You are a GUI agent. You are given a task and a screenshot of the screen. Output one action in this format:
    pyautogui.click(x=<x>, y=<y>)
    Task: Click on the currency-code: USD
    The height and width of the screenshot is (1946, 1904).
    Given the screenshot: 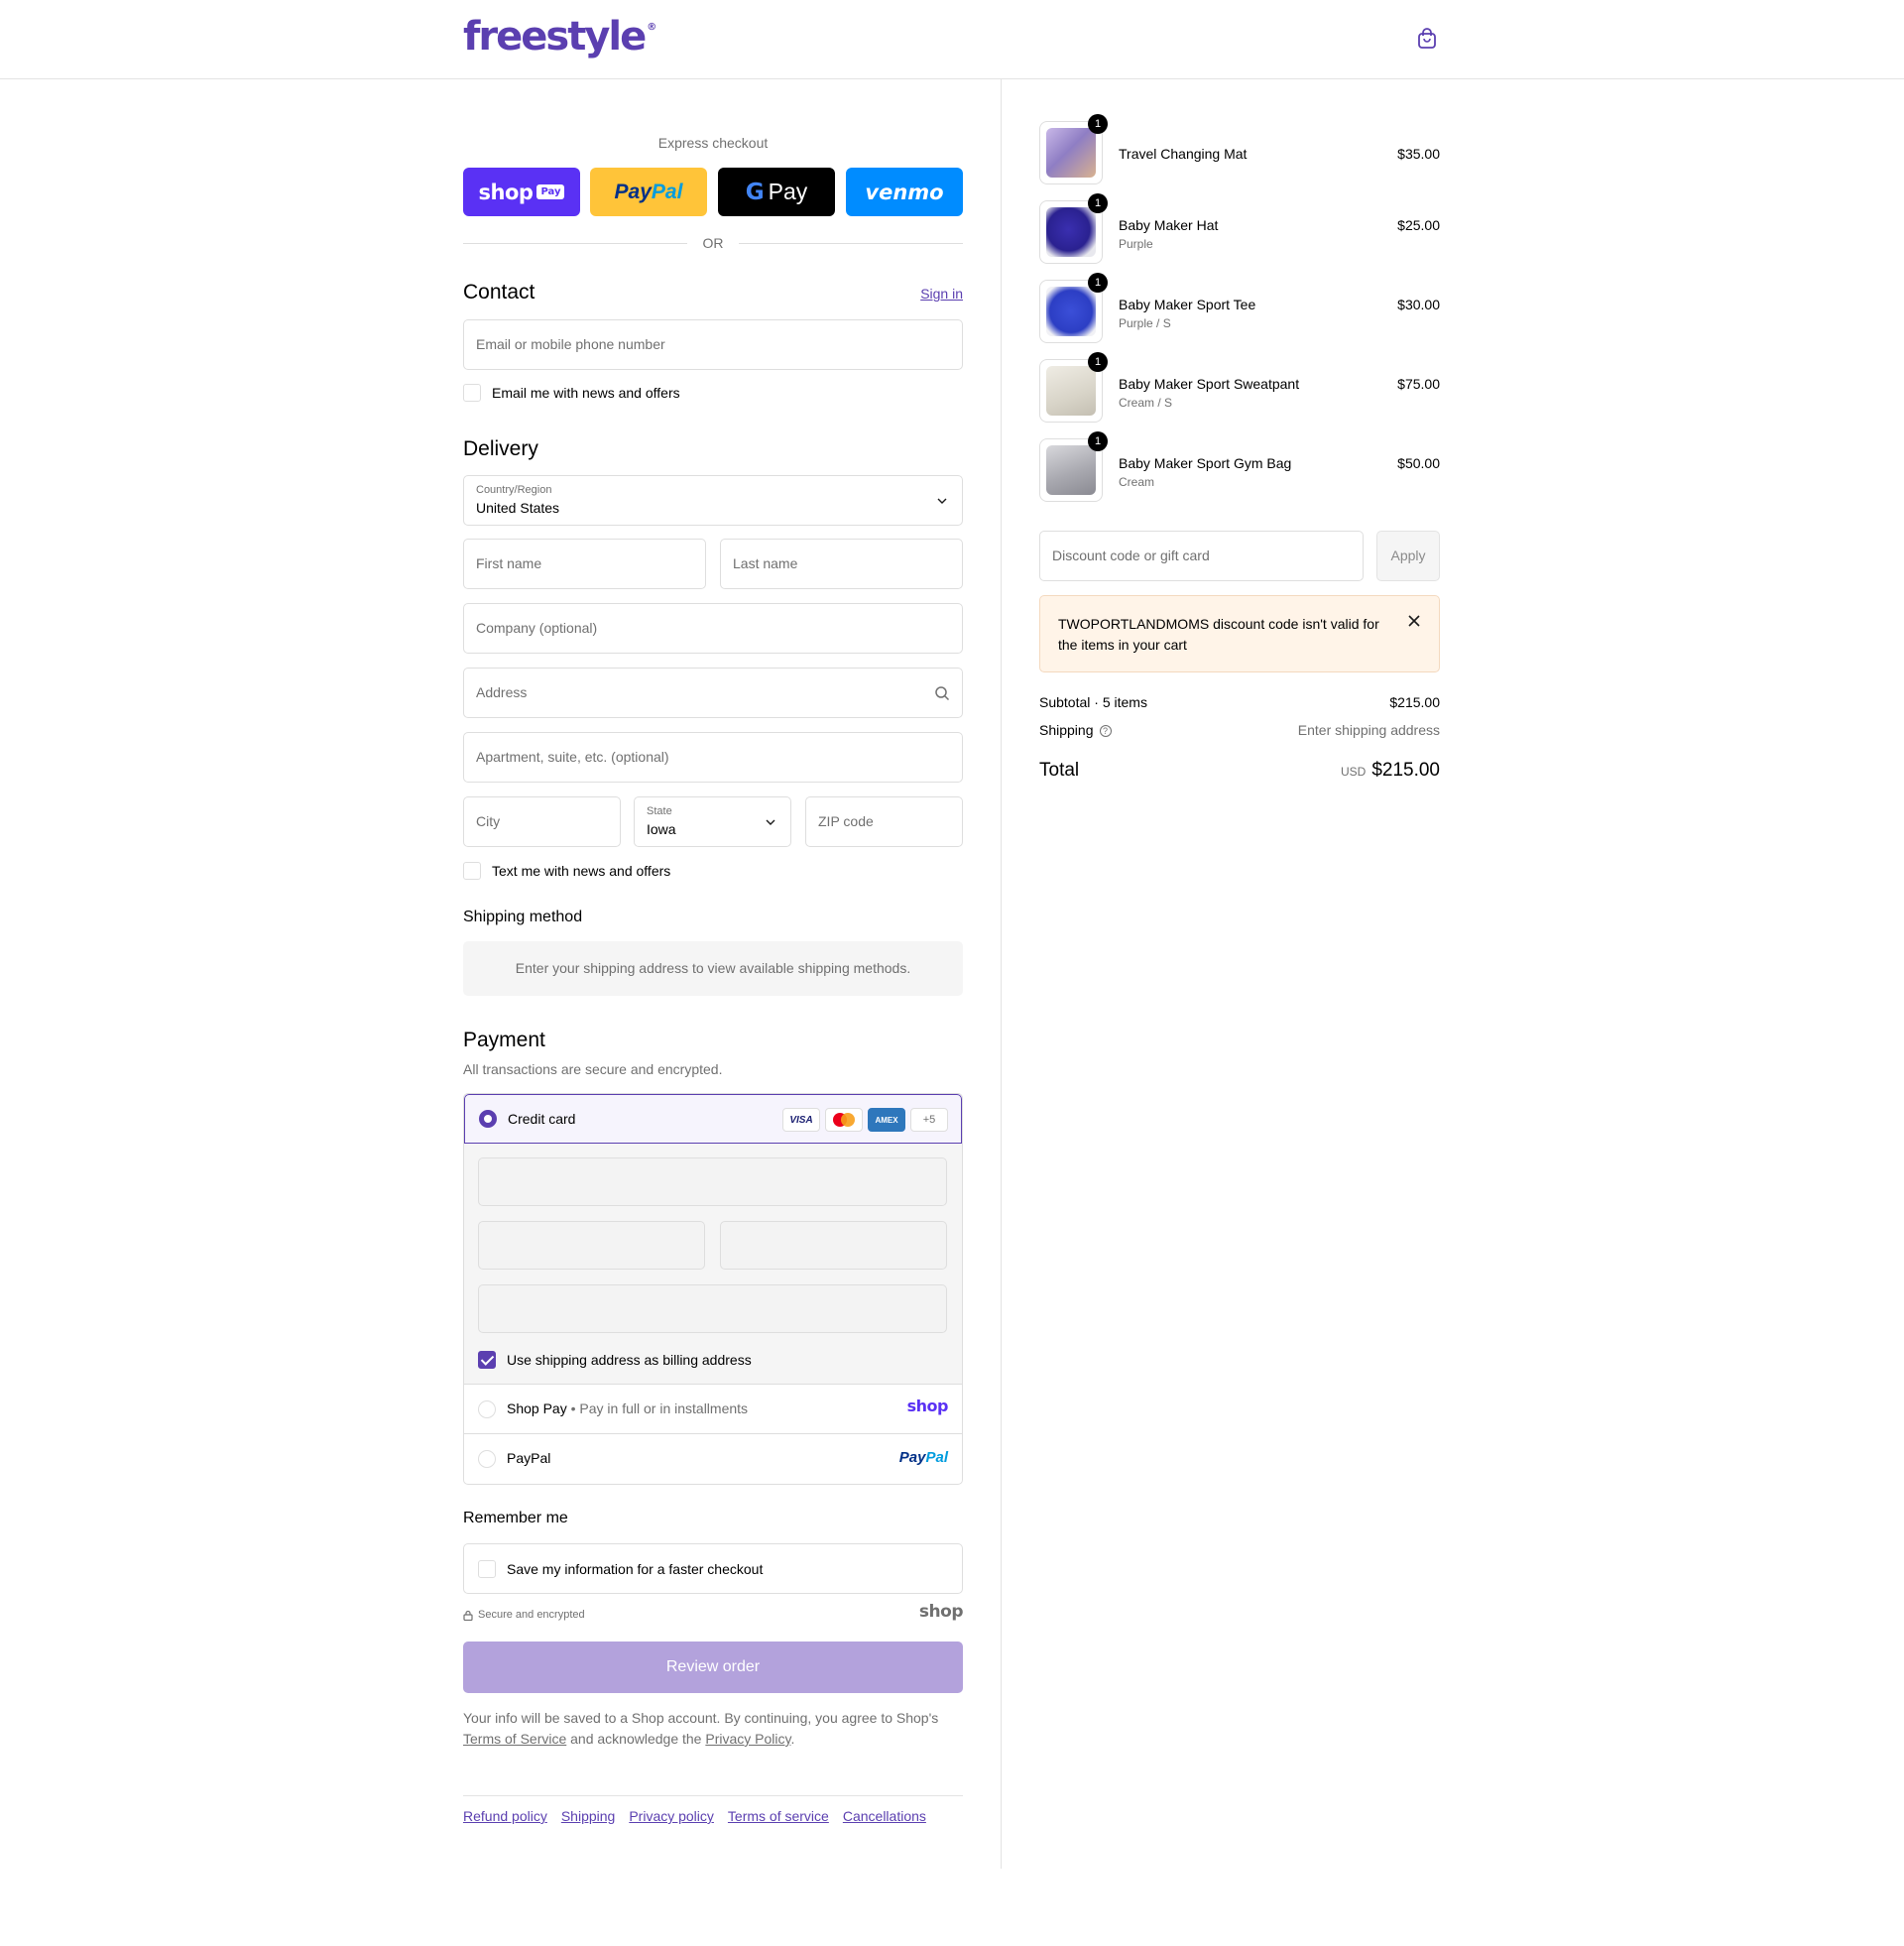 What is the action you would take?
    pyautogui.click(x=1353, y=772)
    